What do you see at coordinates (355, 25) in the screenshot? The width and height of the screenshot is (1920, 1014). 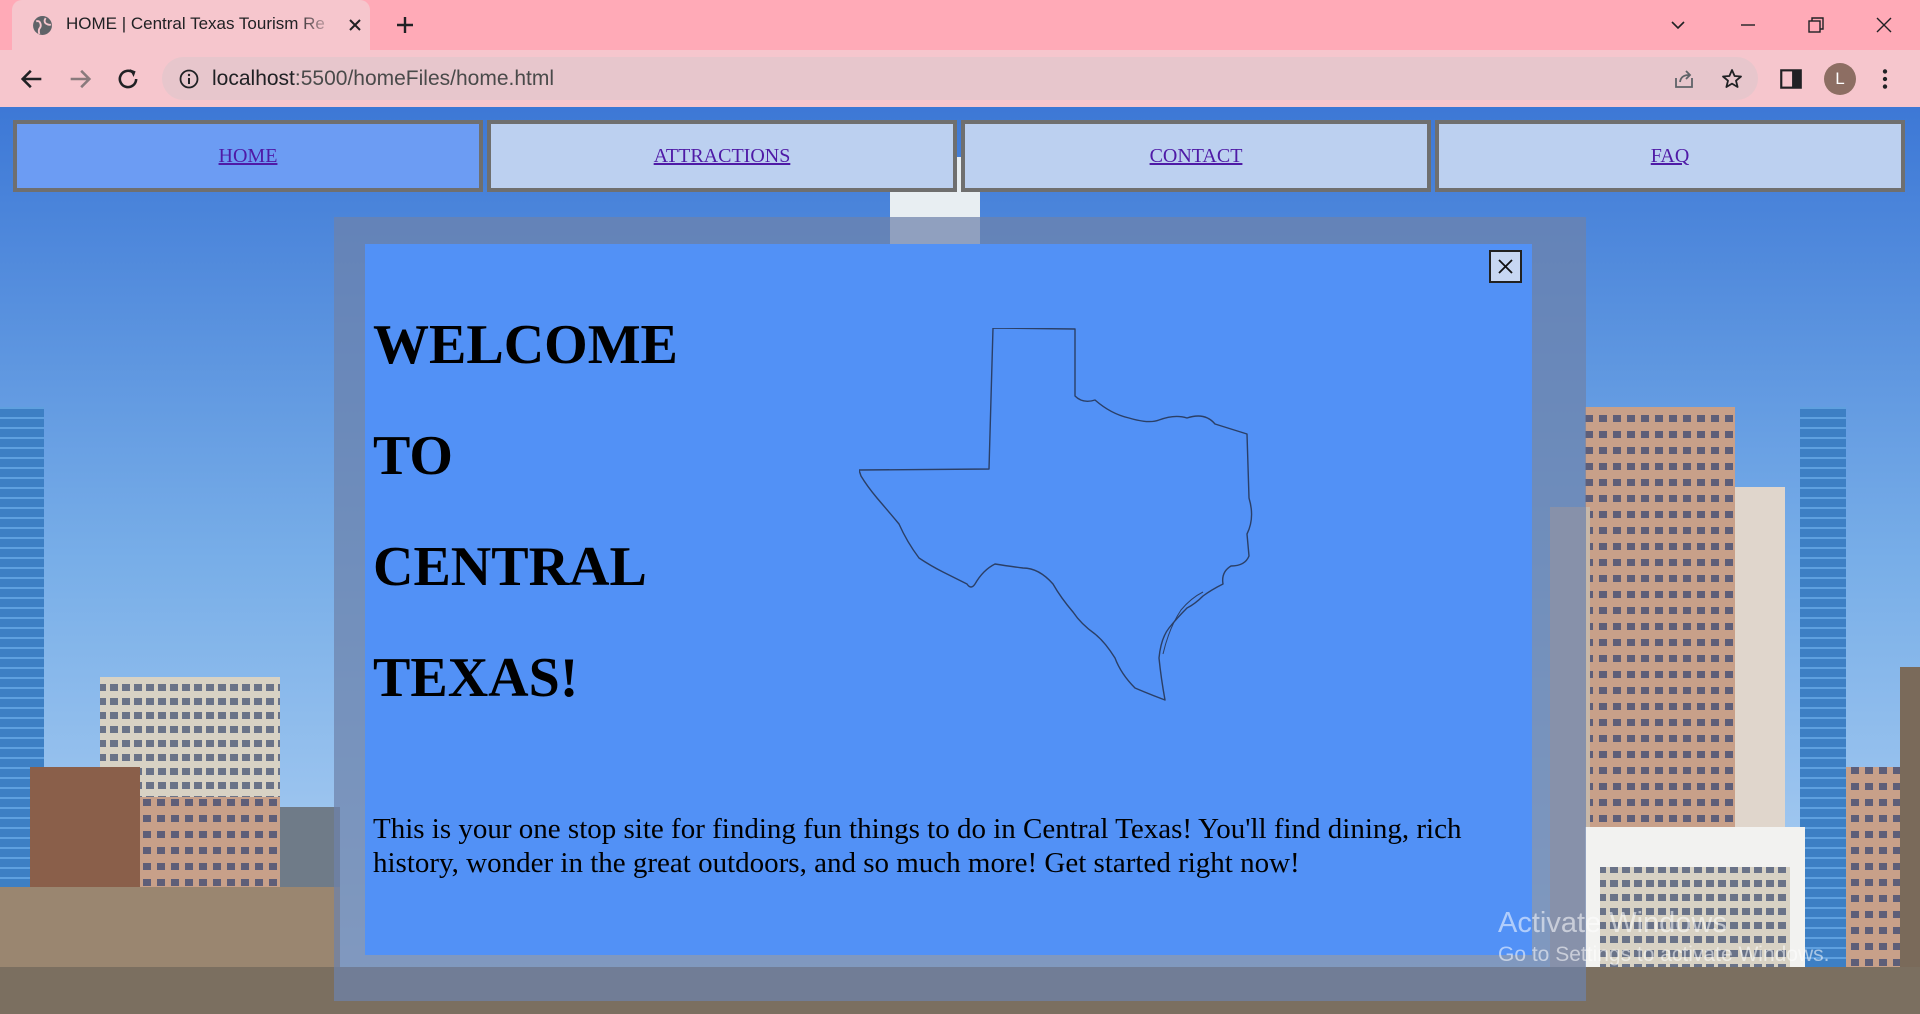 I see `tab-close-icon` at bounding box center [355, 25].